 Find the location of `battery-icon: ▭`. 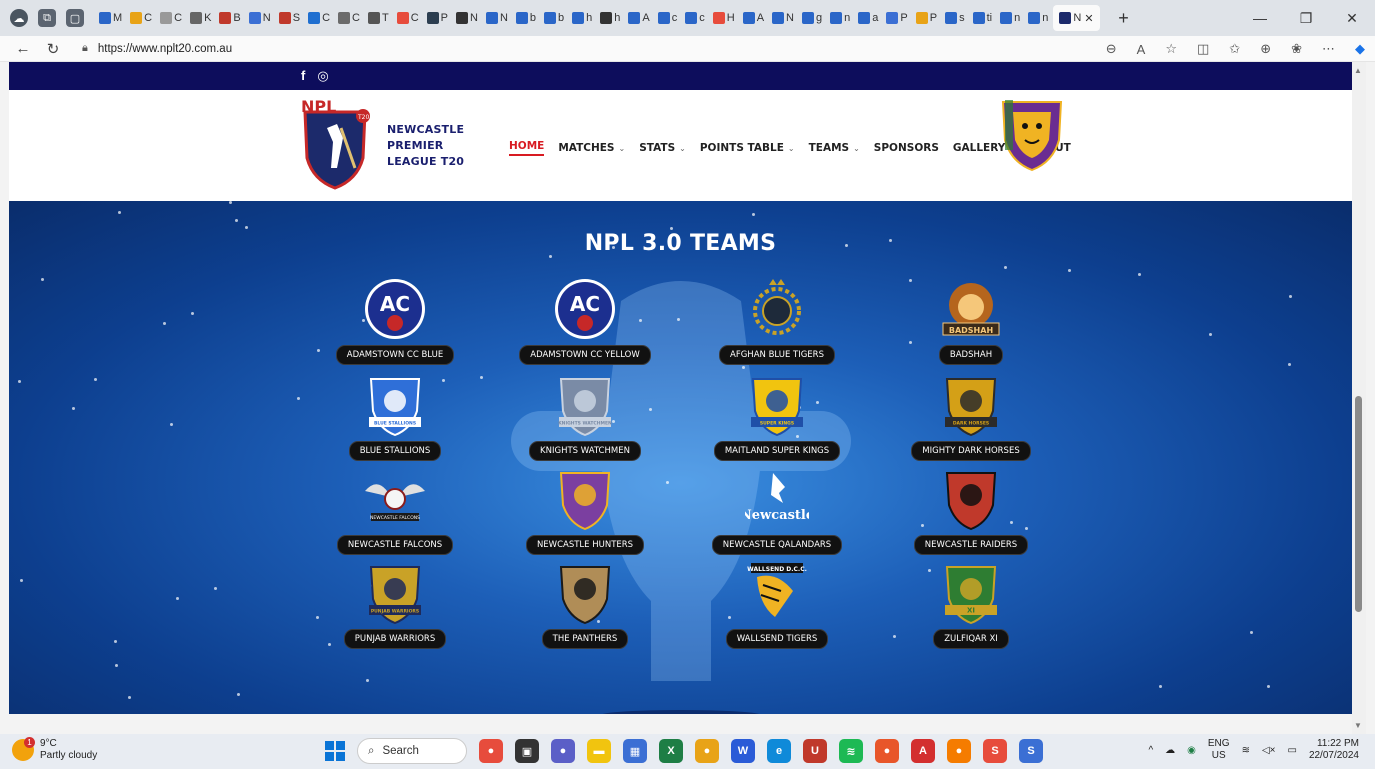

battery-icon: ▭ is located at coordinates (1291, 750).